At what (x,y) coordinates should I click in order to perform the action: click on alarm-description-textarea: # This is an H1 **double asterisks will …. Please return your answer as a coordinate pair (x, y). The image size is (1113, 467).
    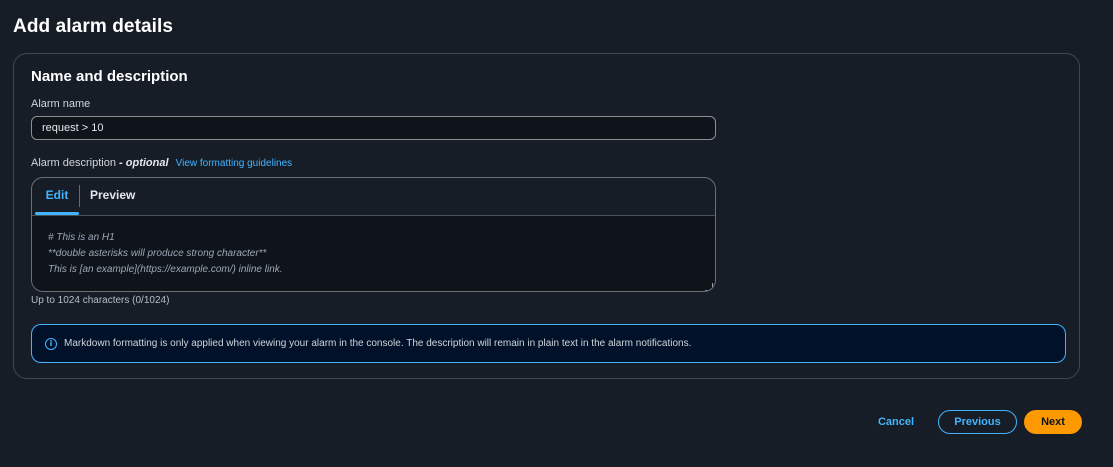
    Looking at the image, I should click on (373, 253).